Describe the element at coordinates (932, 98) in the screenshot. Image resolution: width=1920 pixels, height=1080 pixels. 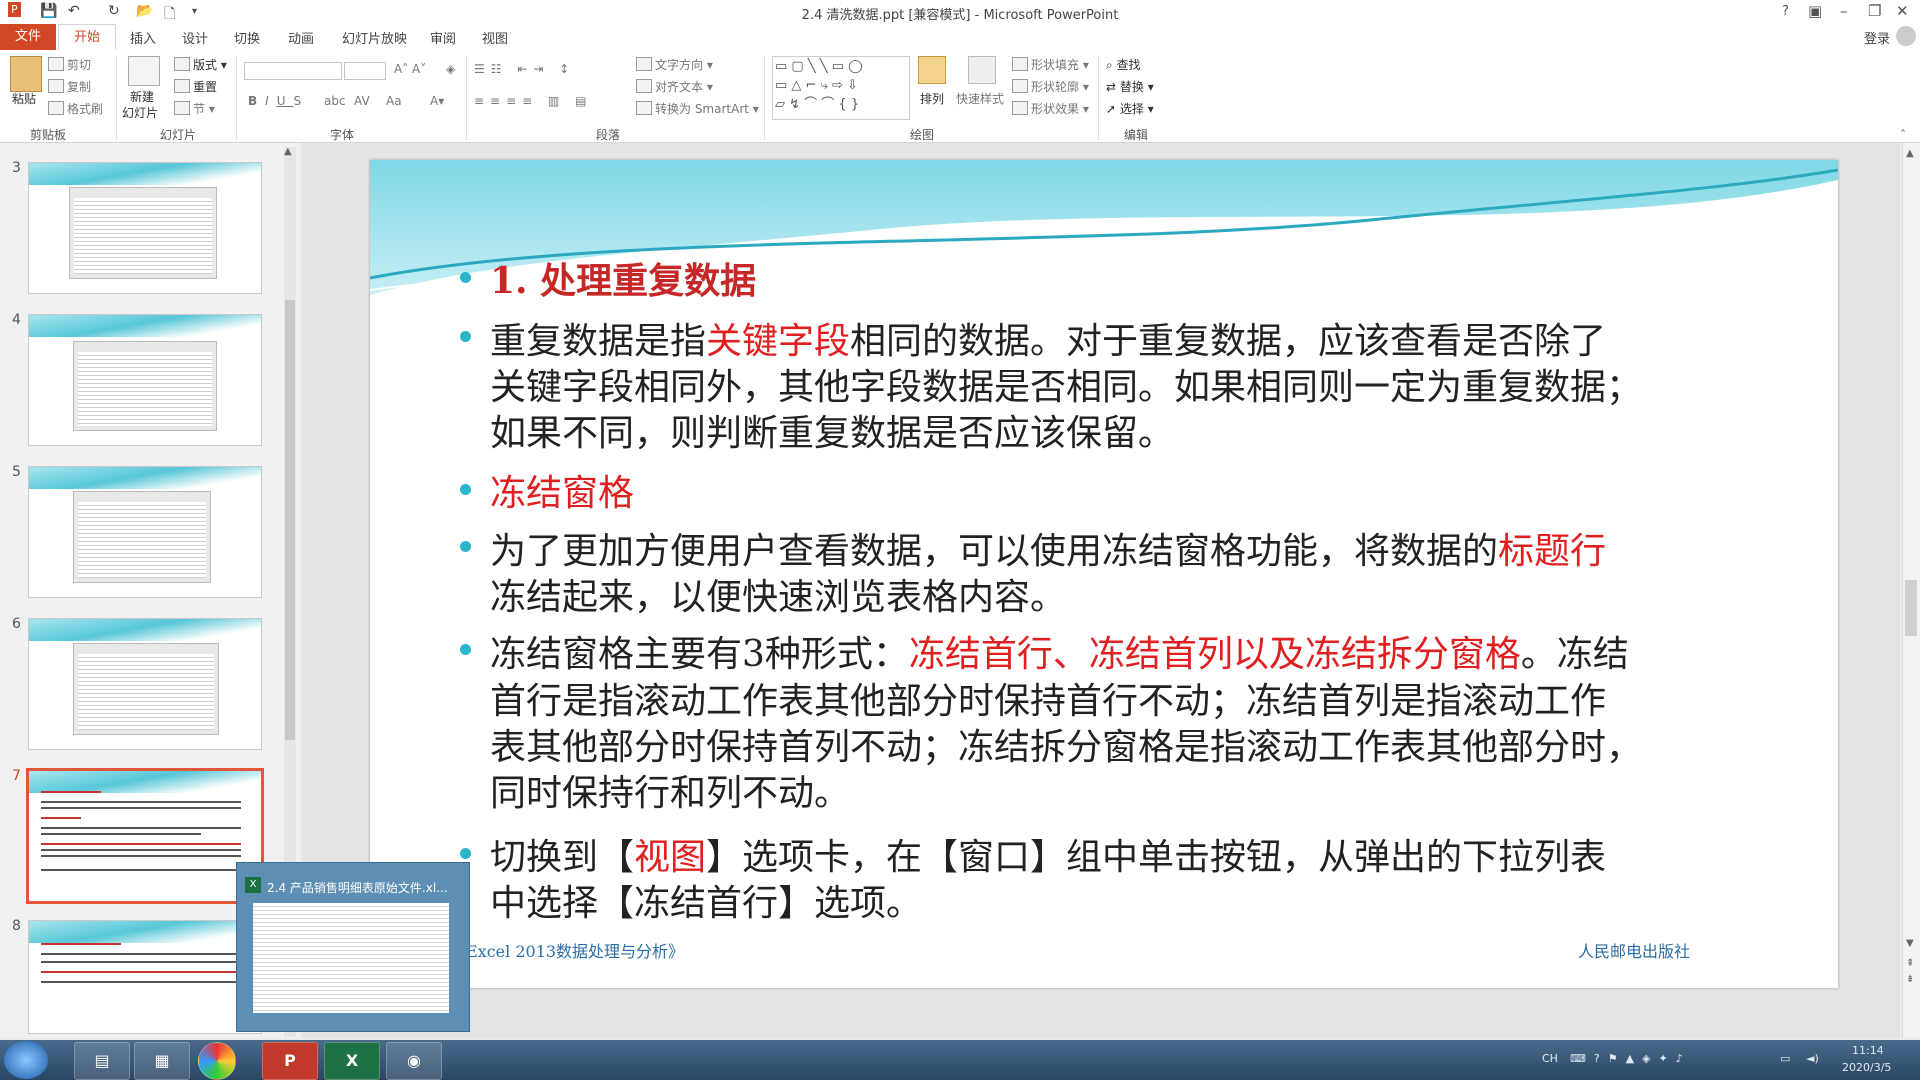
I see `arrange-button: 排列` at that location.